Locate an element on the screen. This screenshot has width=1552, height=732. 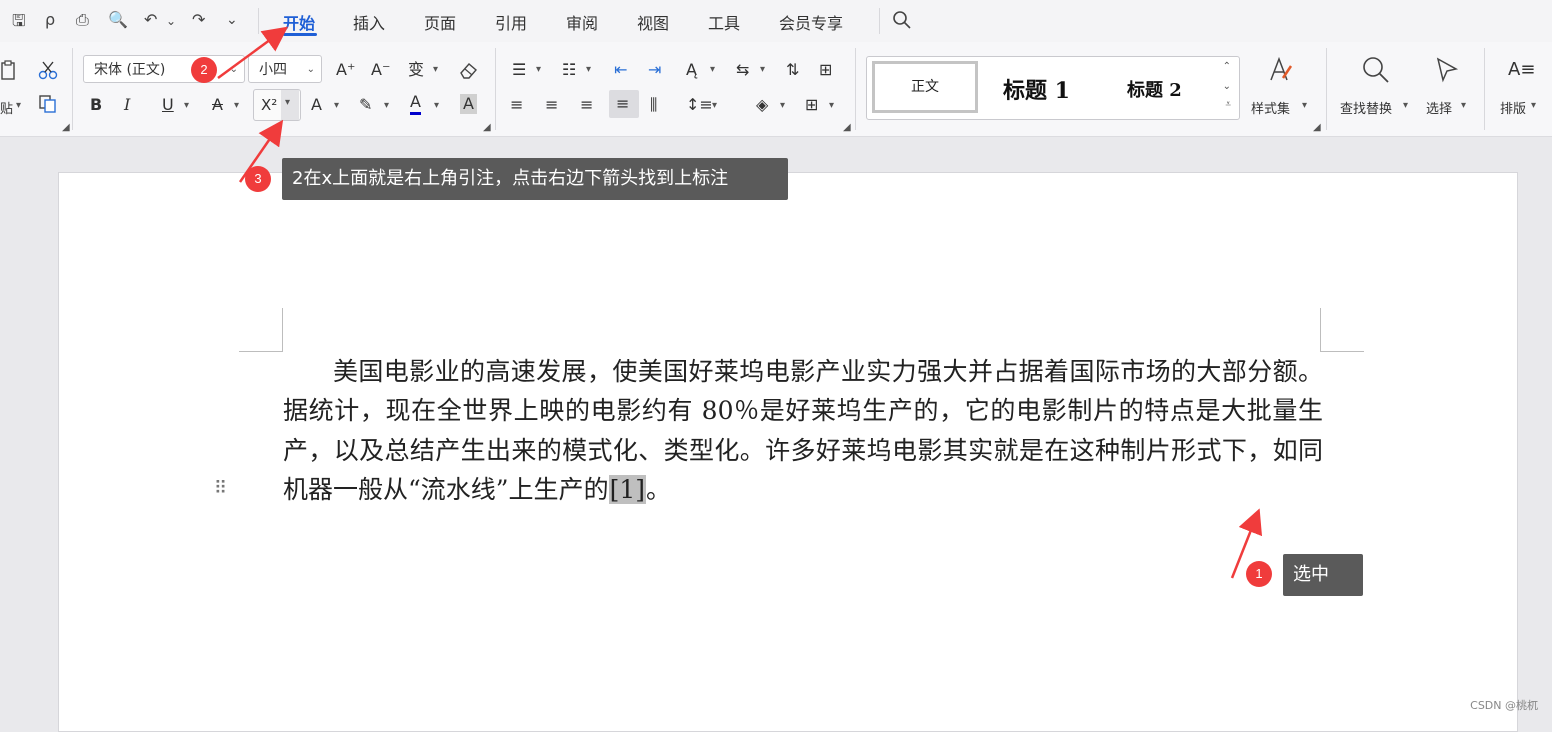
callout-superscript-tip: 2在x上面就是右上角引注，点击右边下箭头找到上标注 is located at coordinates (535, 179).